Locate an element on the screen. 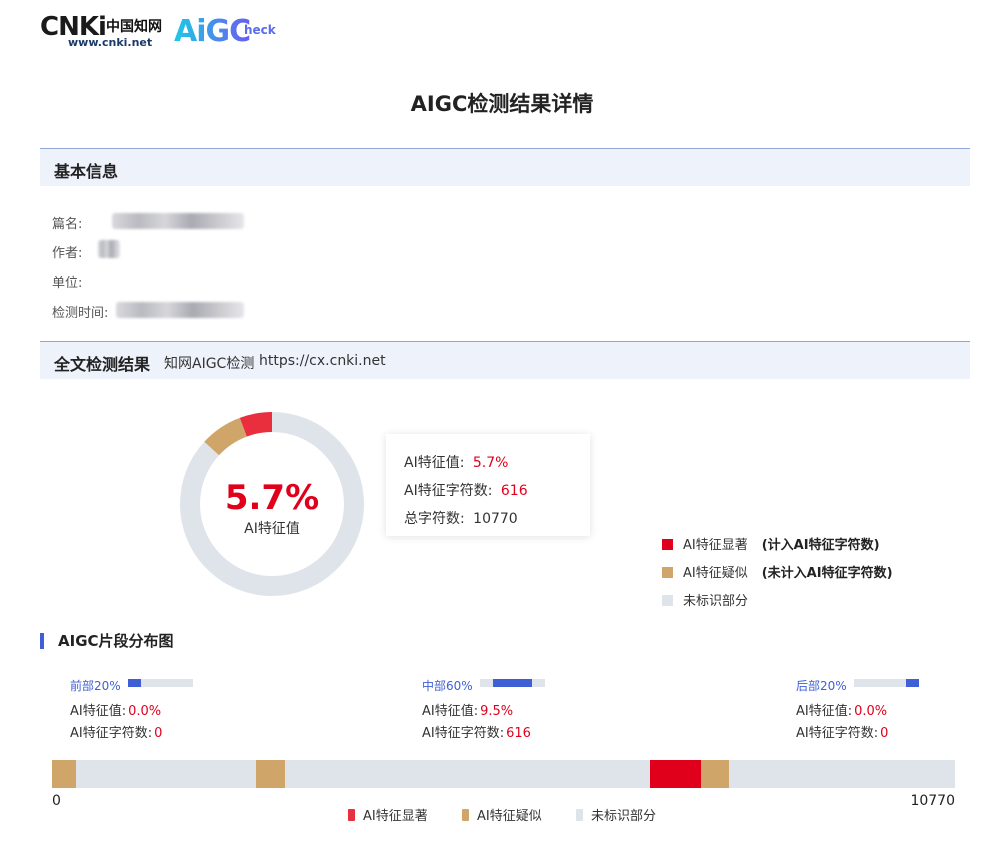  info-label-unit: 单位: is located at coordinates (67, 283).